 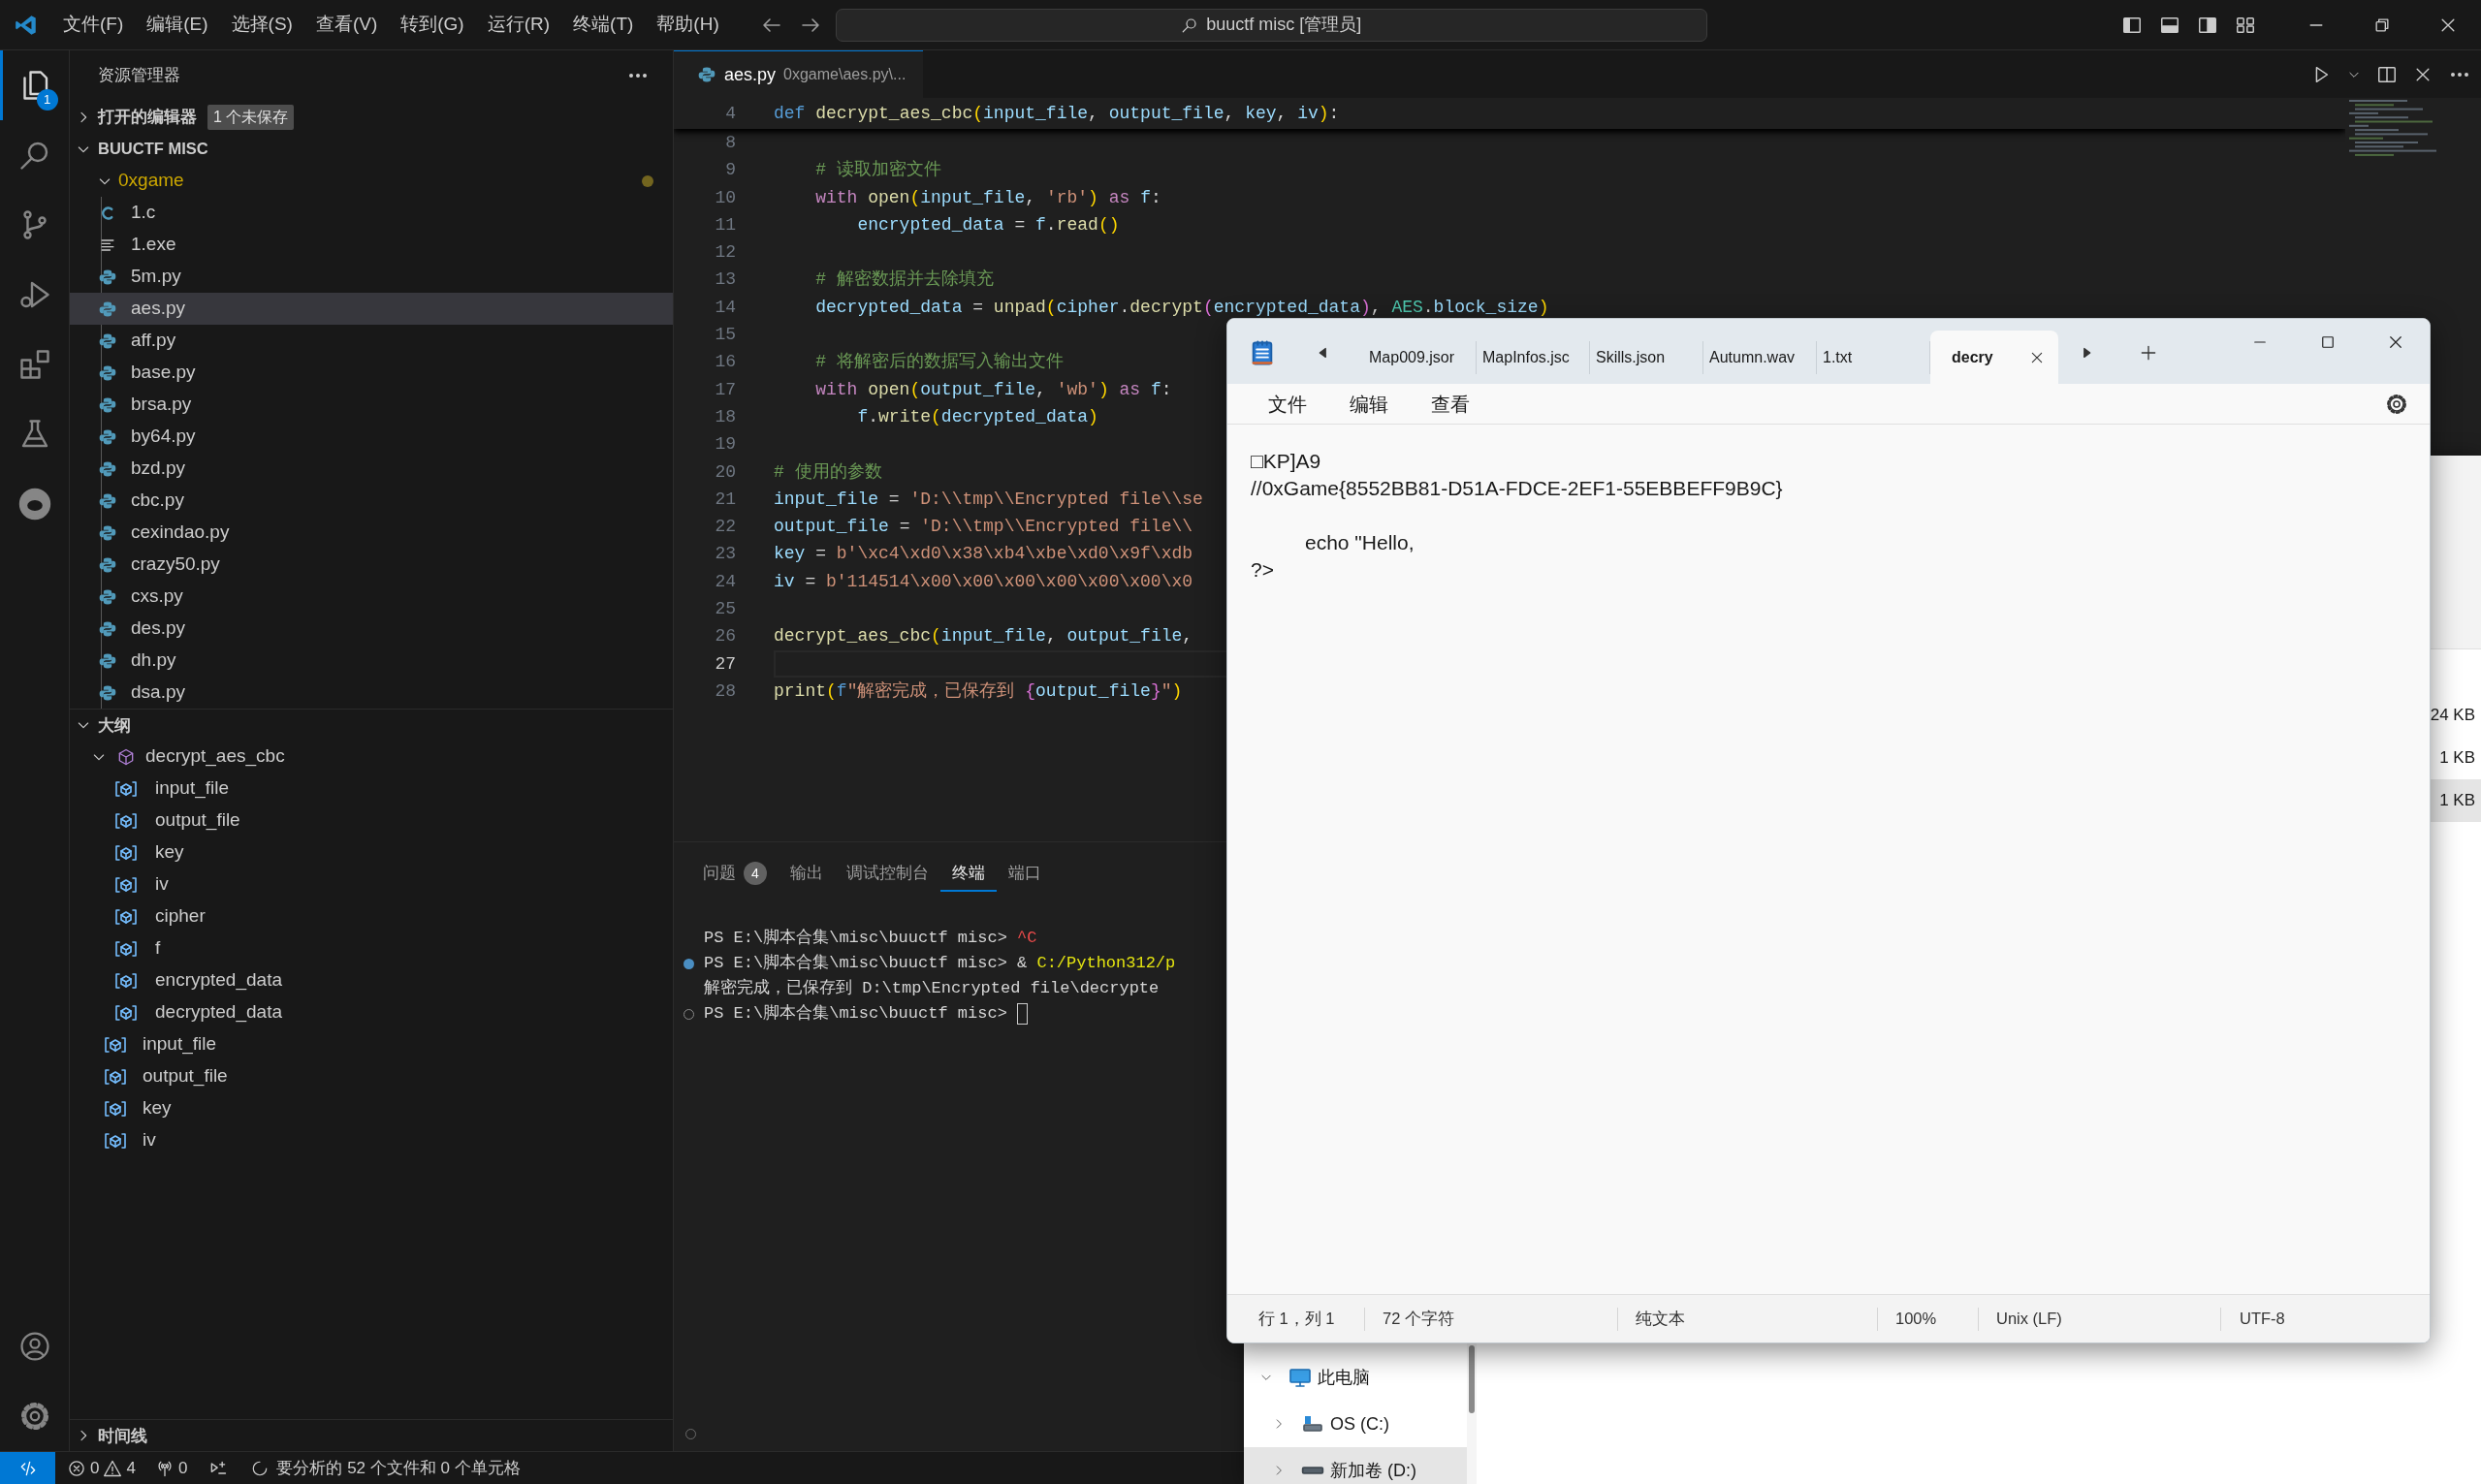 What do you see at coordinates (123, 1435) in the screenshot?
I see `section-title: 时间线` at bounding box center [123, 1435].